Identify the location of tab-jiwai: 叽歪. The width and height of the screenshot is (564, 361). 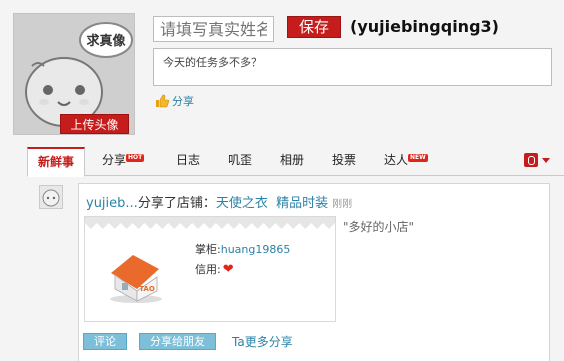
(240, 161).